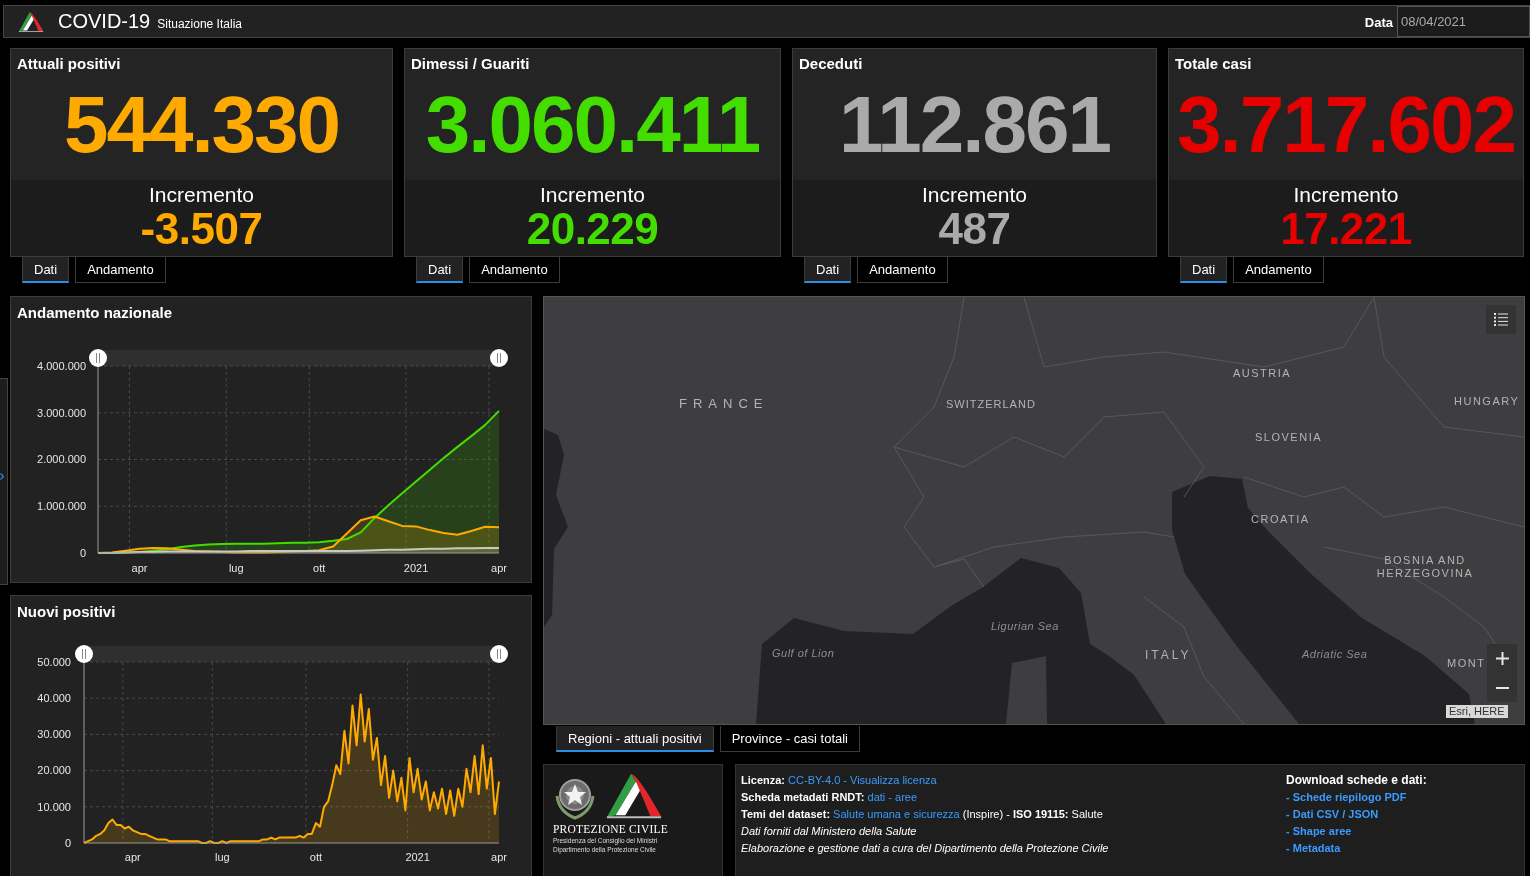 Image resolution: width=1530 pixels, height=876 pixels. I want to click on country-label: SLOVENIA, so click(1289, 437).